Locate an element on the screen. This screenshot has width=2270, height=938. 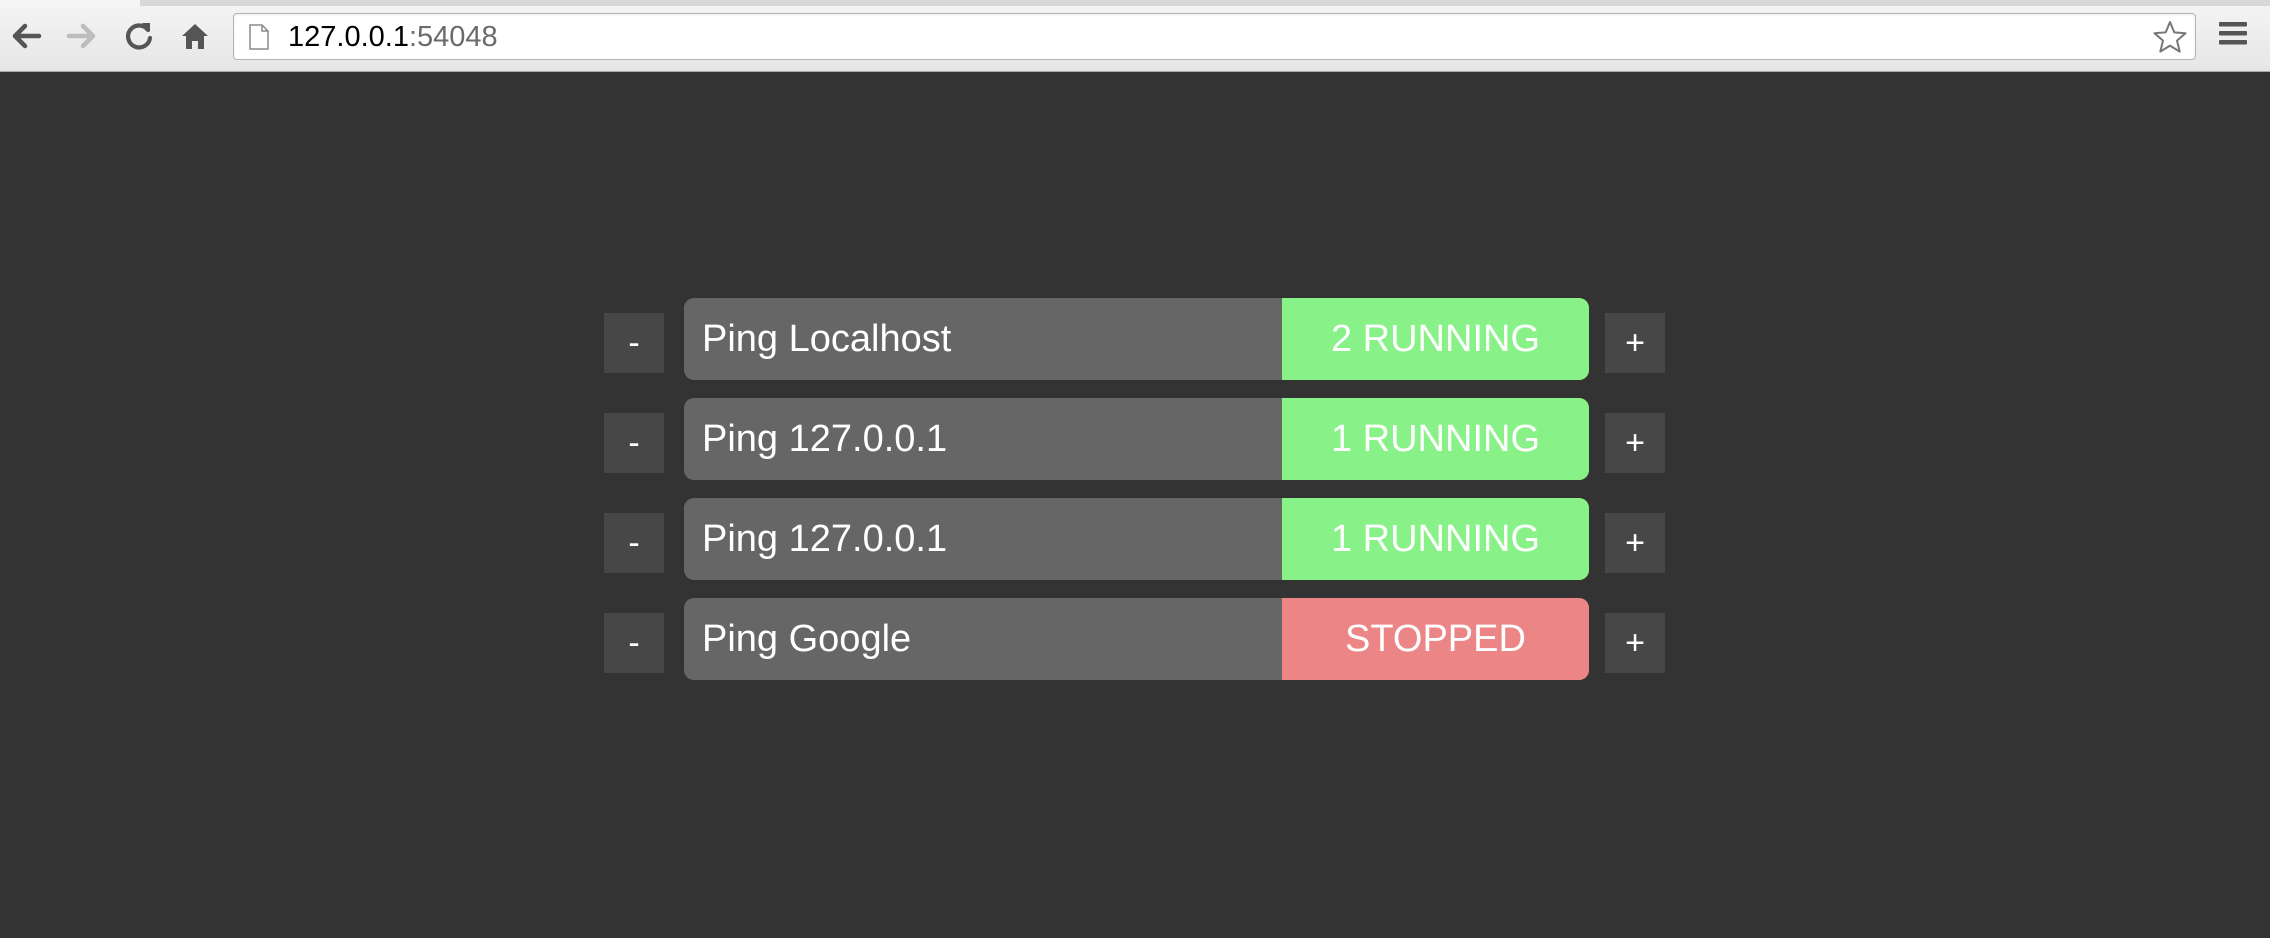
process-name: Ping Google is located at coordinates (807, 639).